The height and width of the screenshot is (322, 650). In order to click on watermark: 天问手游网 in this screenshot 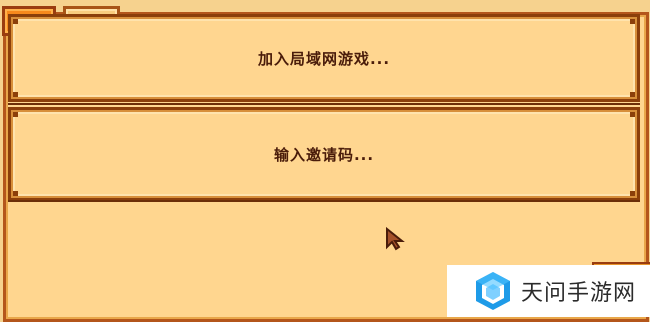, I will do `click(548, 291)`.